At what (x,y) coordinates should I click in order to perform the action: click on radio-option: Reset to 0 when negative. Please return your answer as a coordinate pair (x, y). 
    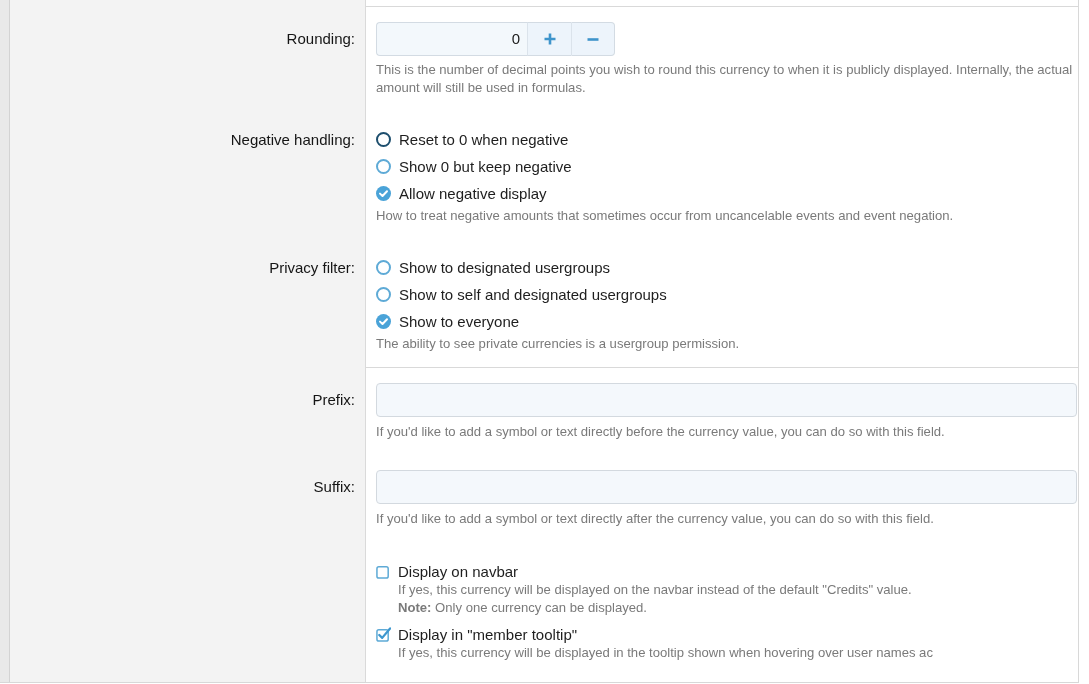
    Looking at the image, I should click on (726, 139).